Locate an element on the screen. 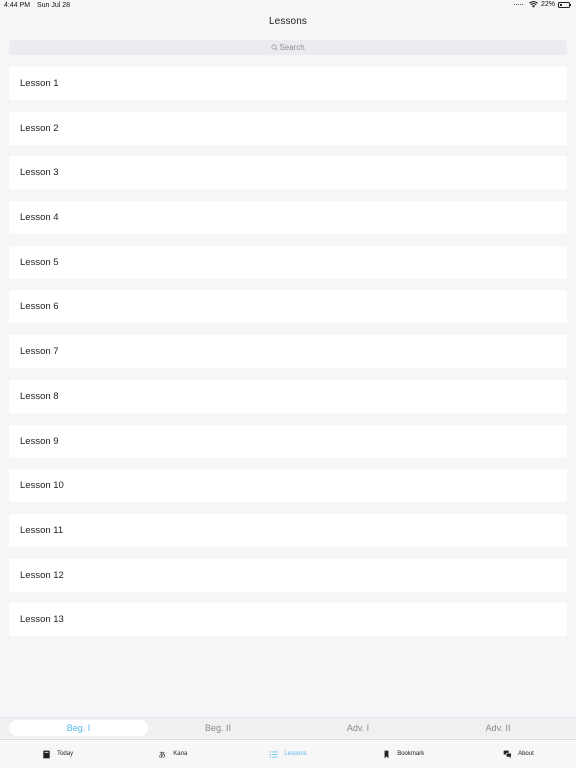 The image size is (576, 768). search-placeholder: Search is located at coordinates (292, 47).